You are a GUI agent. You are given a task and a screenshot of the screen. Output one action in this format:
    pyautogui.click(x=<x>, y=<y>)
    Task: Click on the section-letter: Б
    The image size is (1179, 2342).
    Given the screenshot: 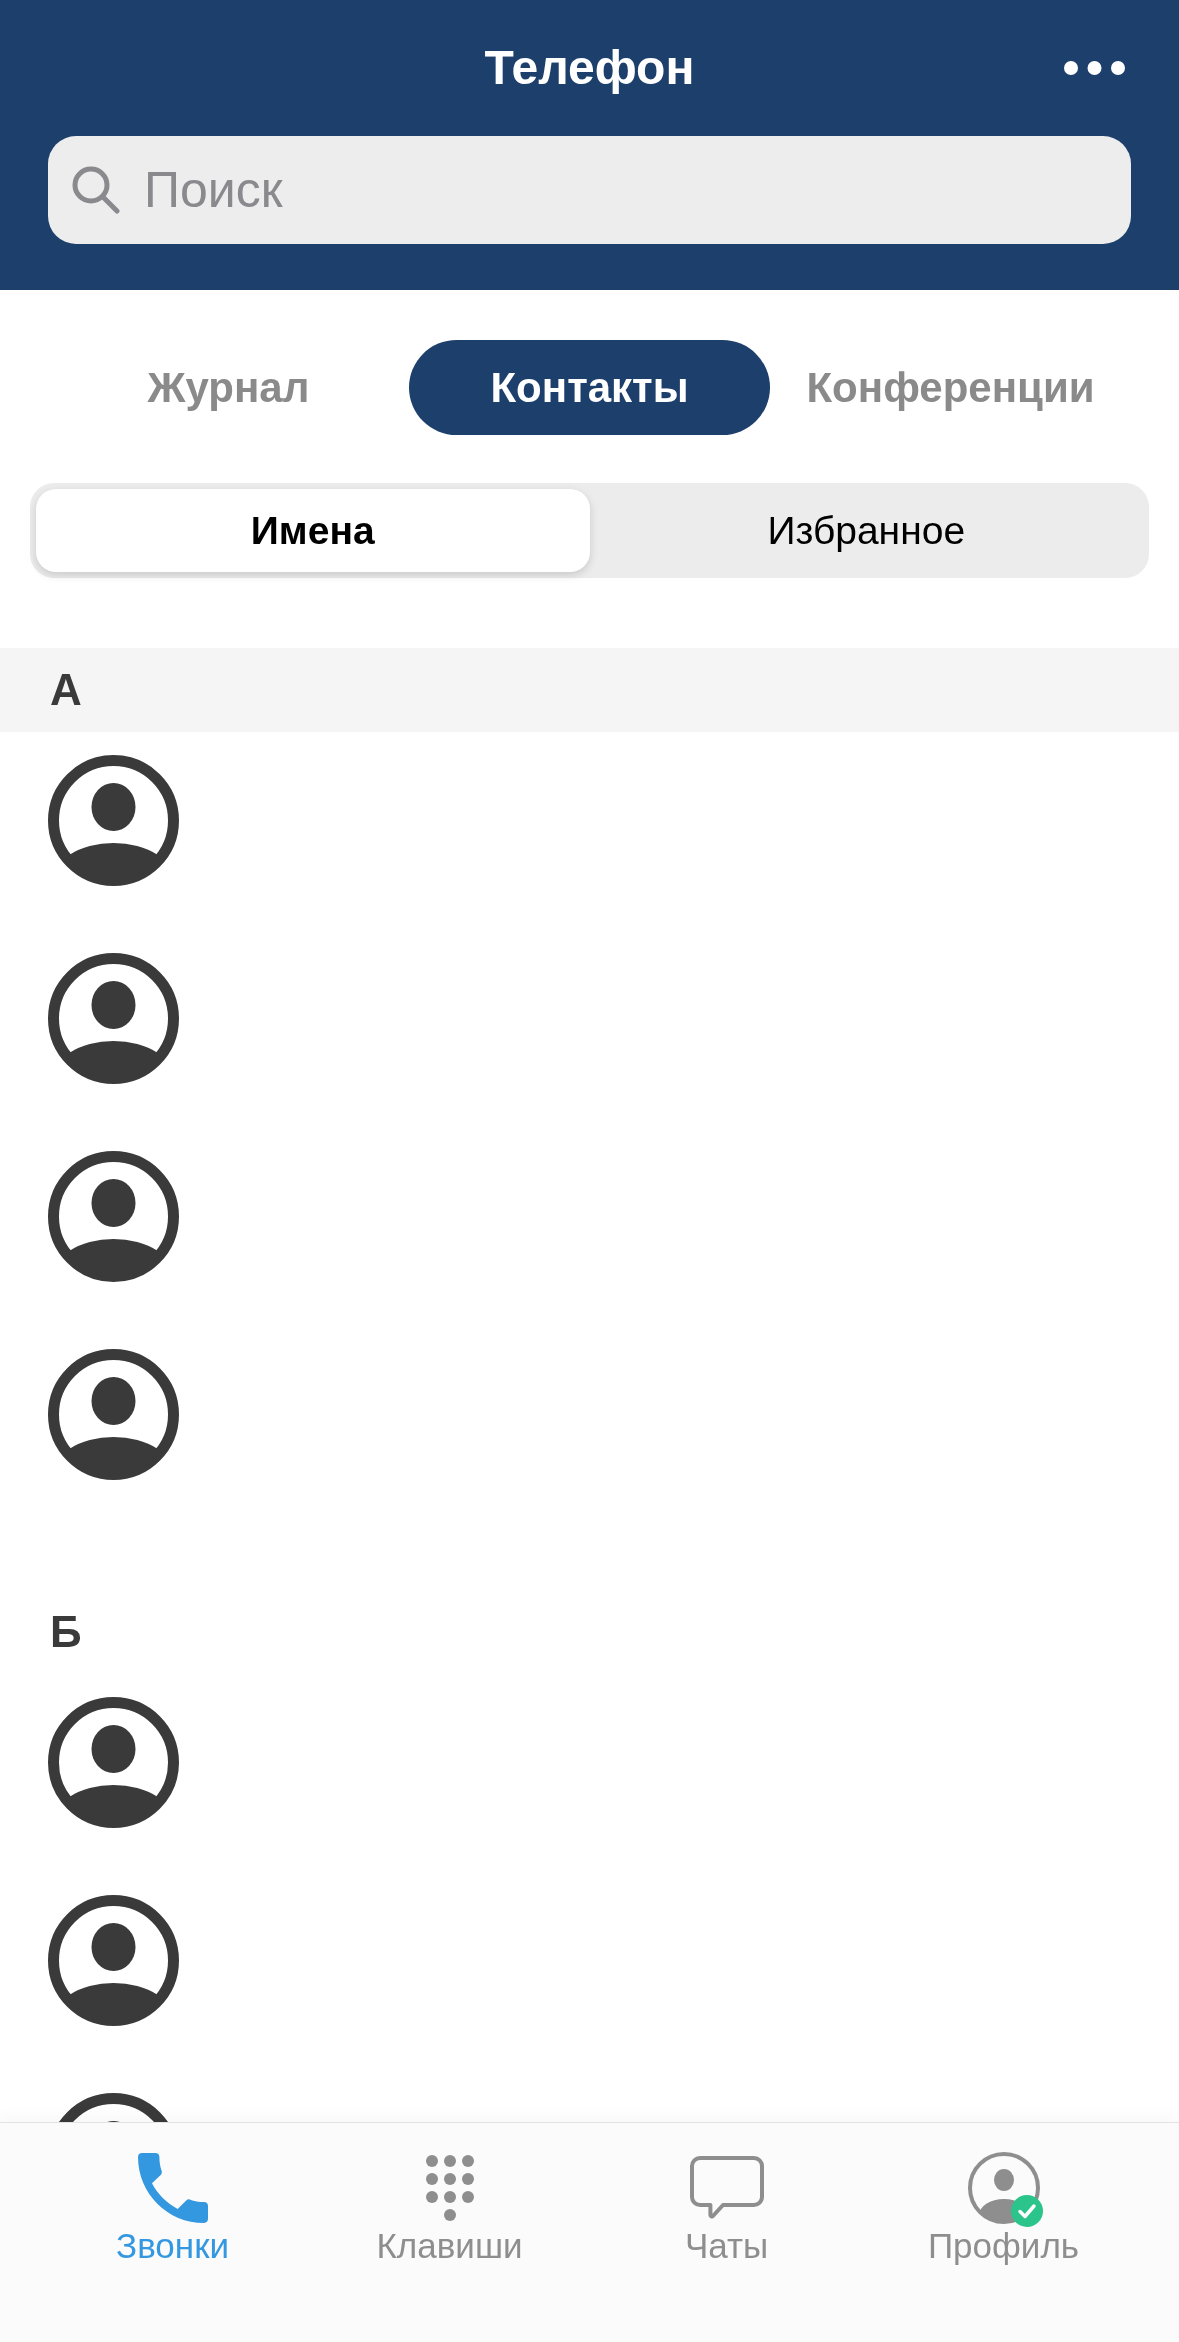 What is the action you would take?
    pyautogui.click(x=66, y=1632)
    